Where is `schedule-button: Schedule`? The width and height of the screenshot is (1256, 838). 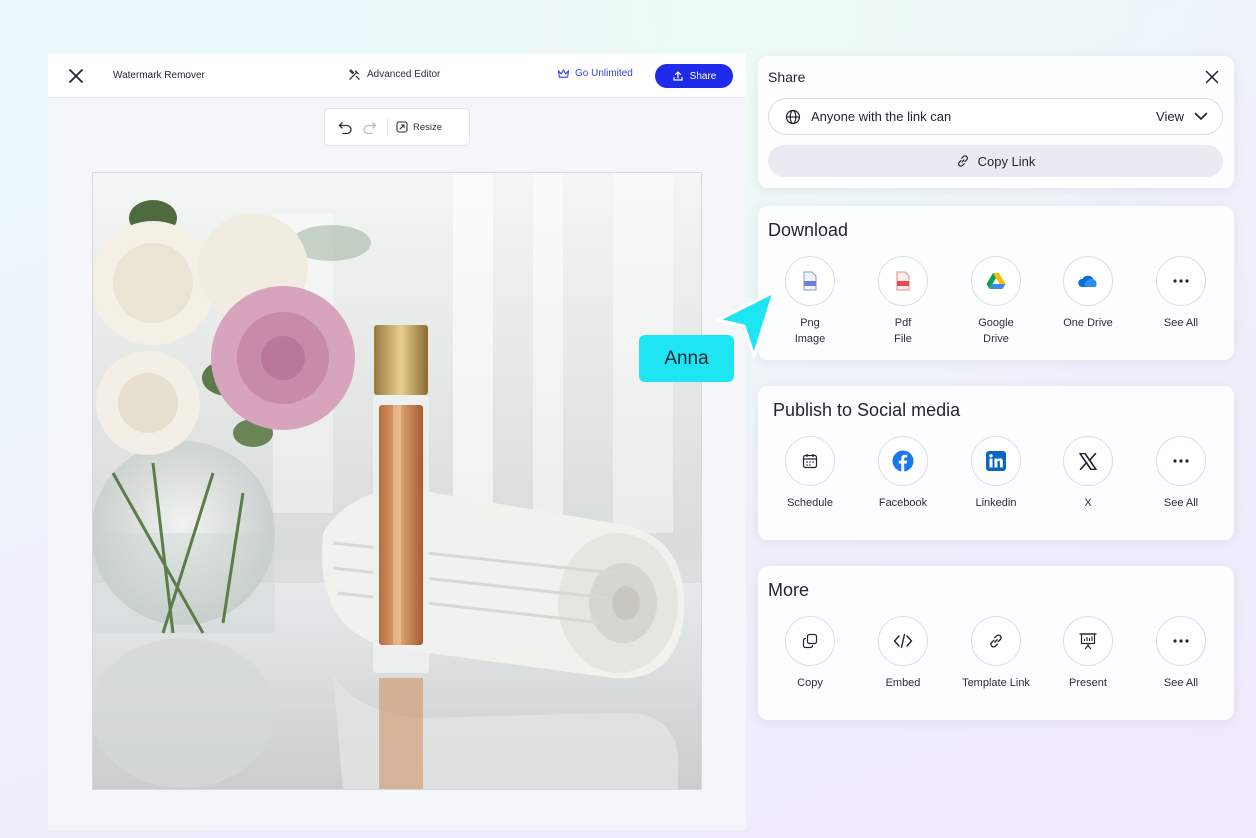 schedule-button: Schedule is located at coordinates (810, 473).